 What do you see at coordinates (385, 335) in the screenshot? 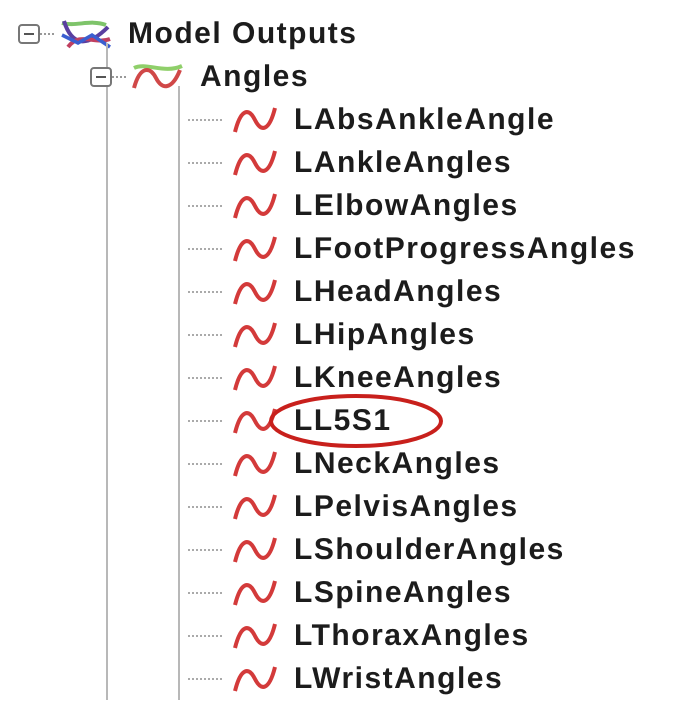
I see `tree-item-label: LHipAngles` at bounding box center [385, 335].